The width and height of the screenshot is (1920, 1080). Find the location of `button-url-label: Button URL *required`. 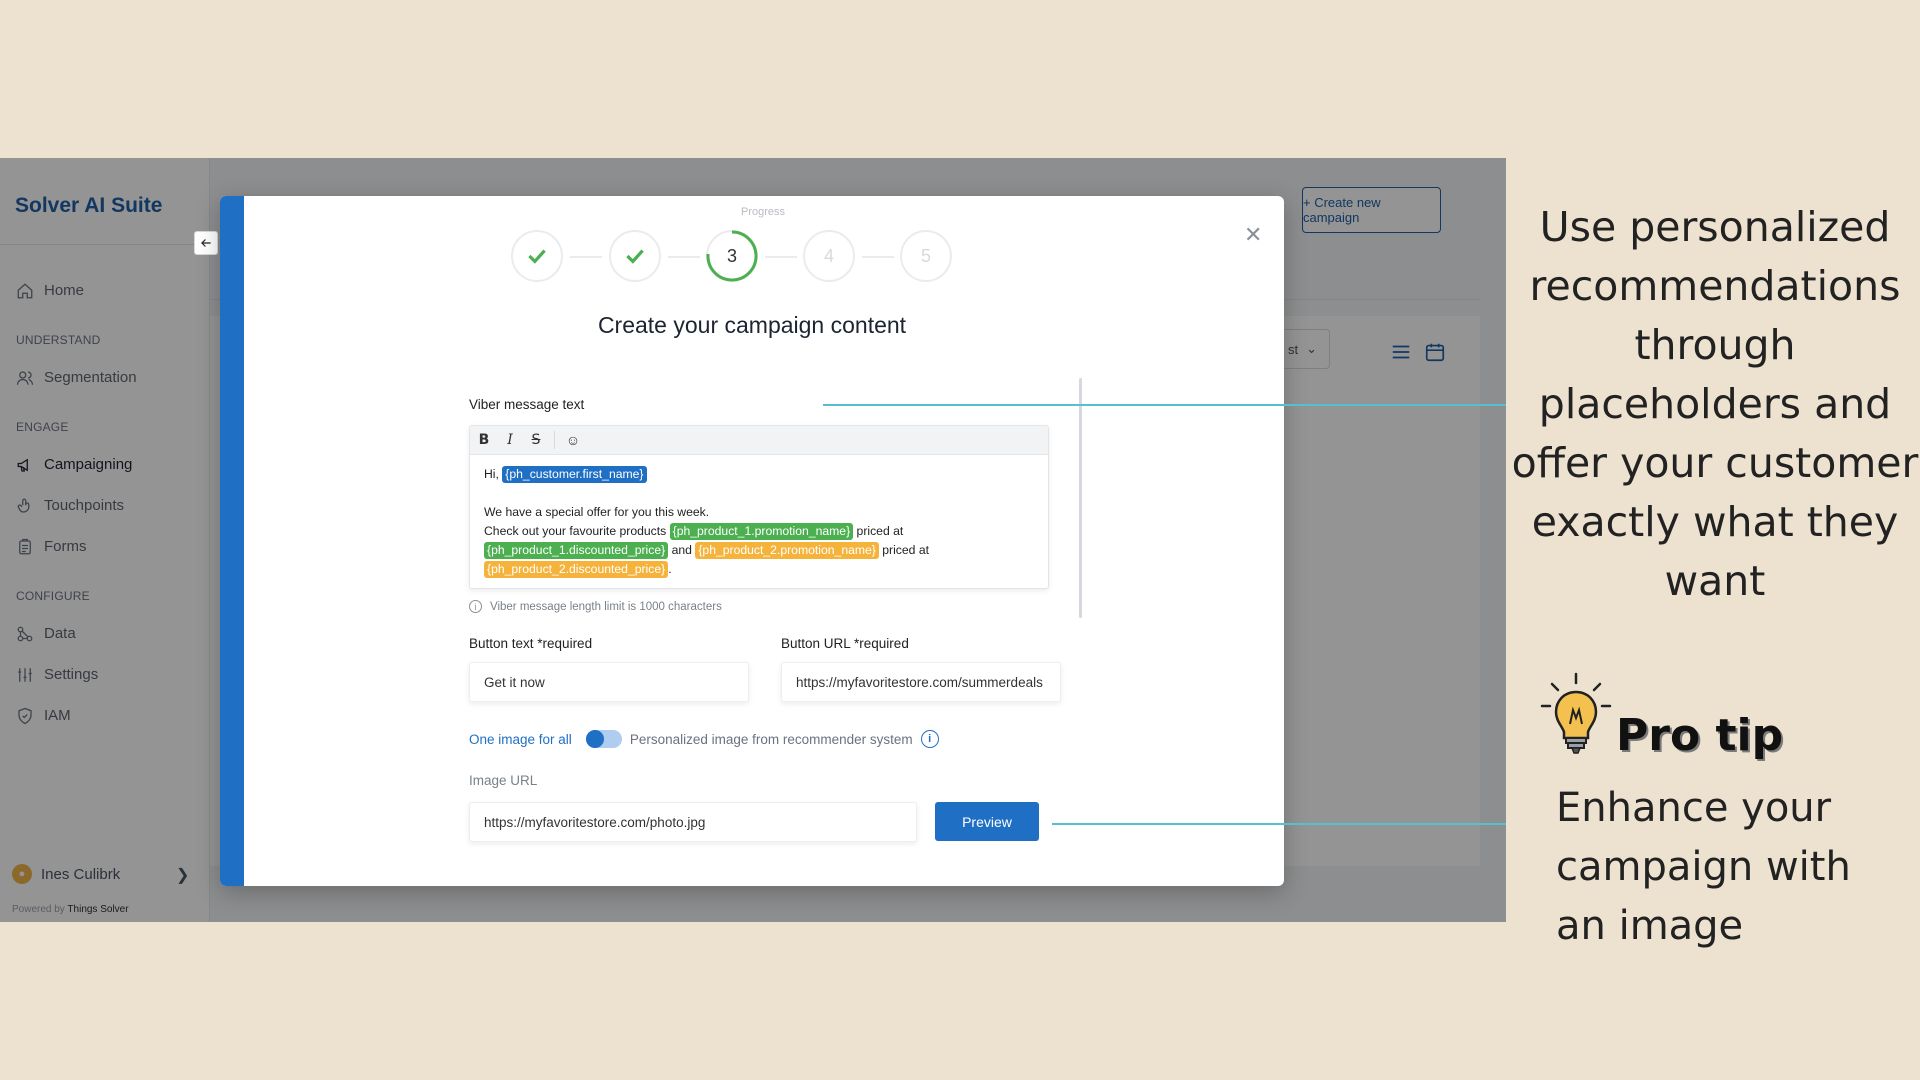

button-url-label: Button URL *required is located at coordinates (845, 643).